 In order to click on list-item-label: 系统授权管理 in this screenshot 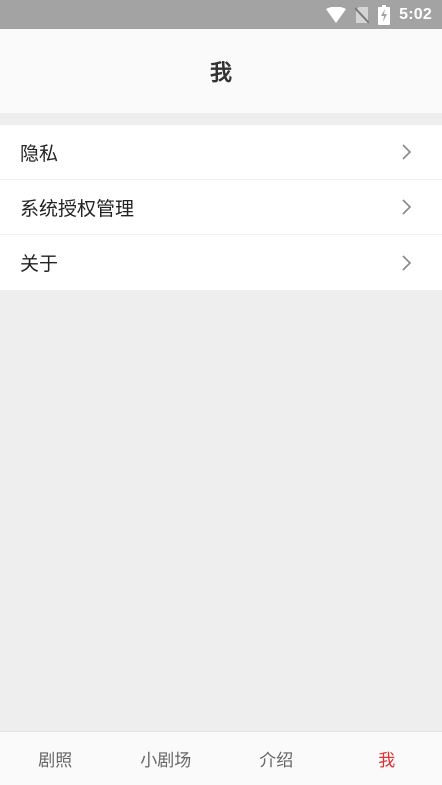, I will do `click(77, 208)`.